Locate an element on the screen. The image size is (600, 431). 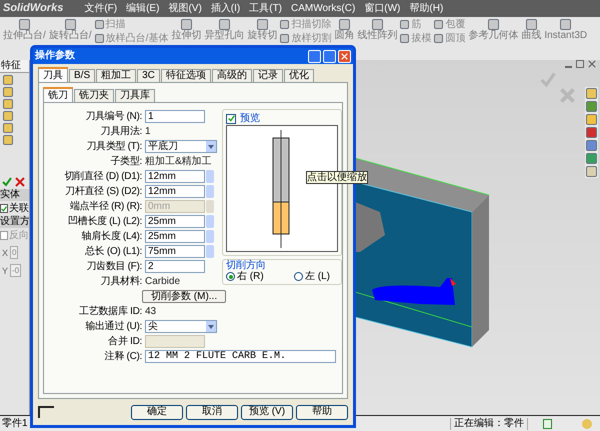
dialog-button: 预览 (V) is located at coordinates (267, 412).